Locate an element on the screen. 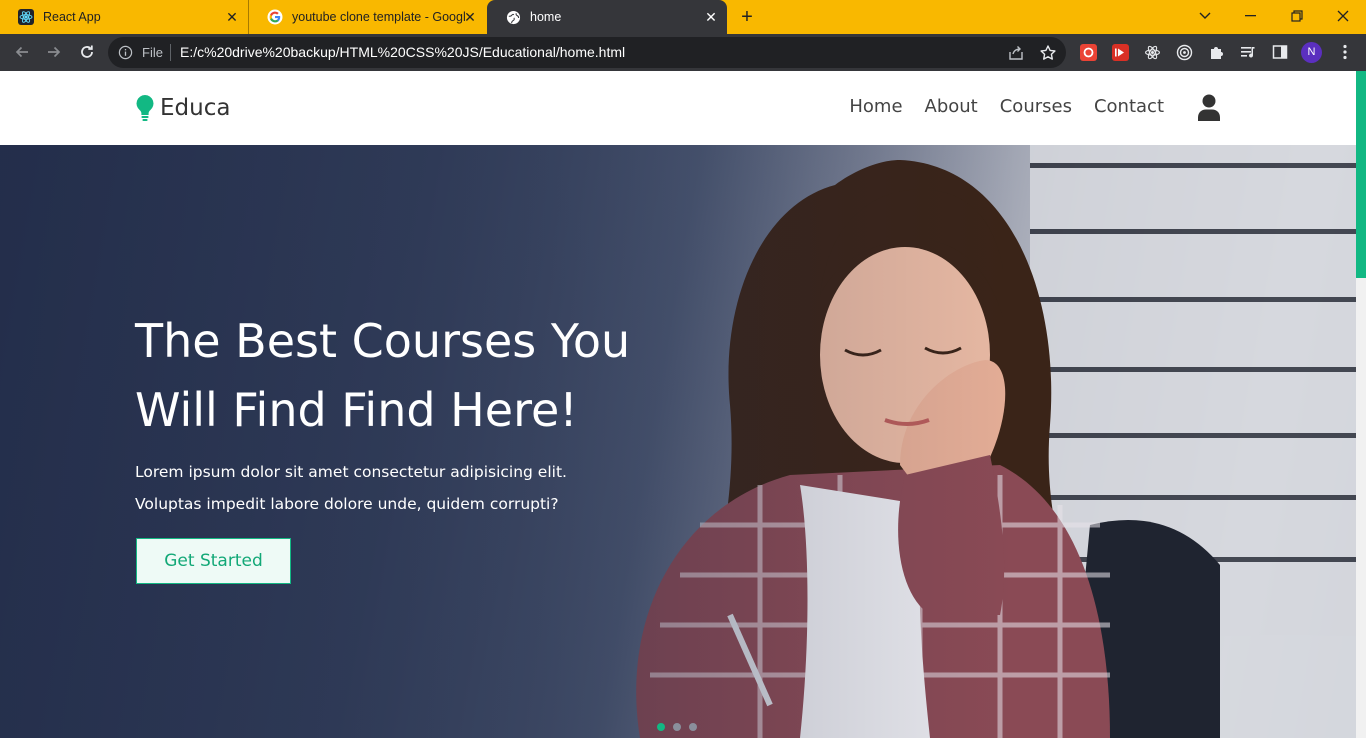 Image resolution: width=1366 pixels, height=738 pixels. new-tab-icon: + is located at coordinates (747, 17).